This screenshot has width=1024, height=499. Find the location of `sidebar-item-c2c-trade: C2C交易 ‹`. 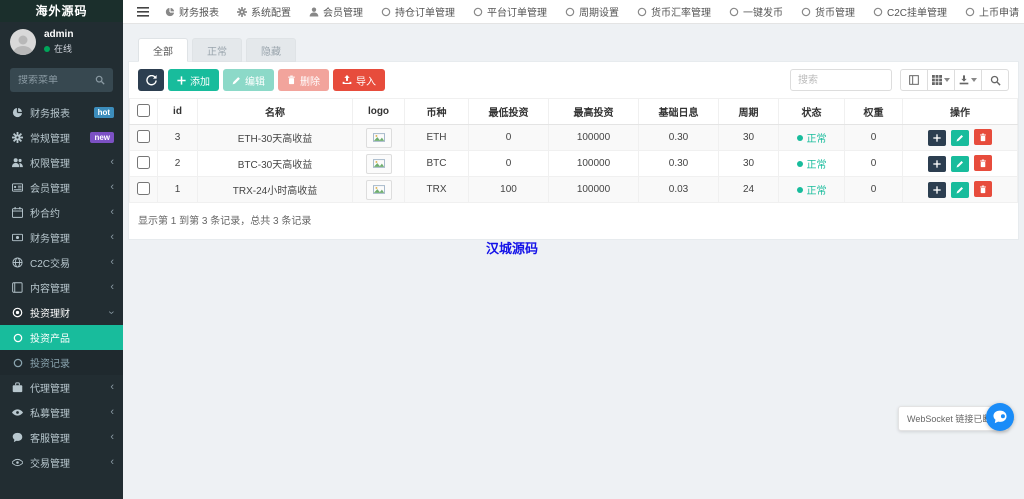

sidebar-item-c2c-trade: C2C交易 ‹ is located at coordinates (61, 262).